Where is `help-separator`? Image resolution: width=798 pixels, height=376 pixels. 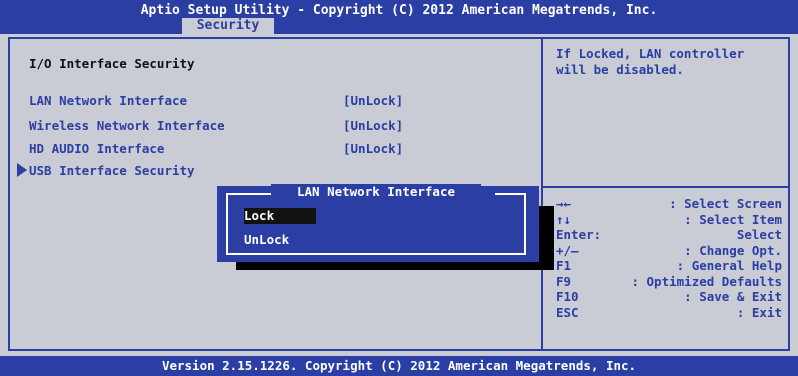
help-separator is located at coordinates (666, 187).